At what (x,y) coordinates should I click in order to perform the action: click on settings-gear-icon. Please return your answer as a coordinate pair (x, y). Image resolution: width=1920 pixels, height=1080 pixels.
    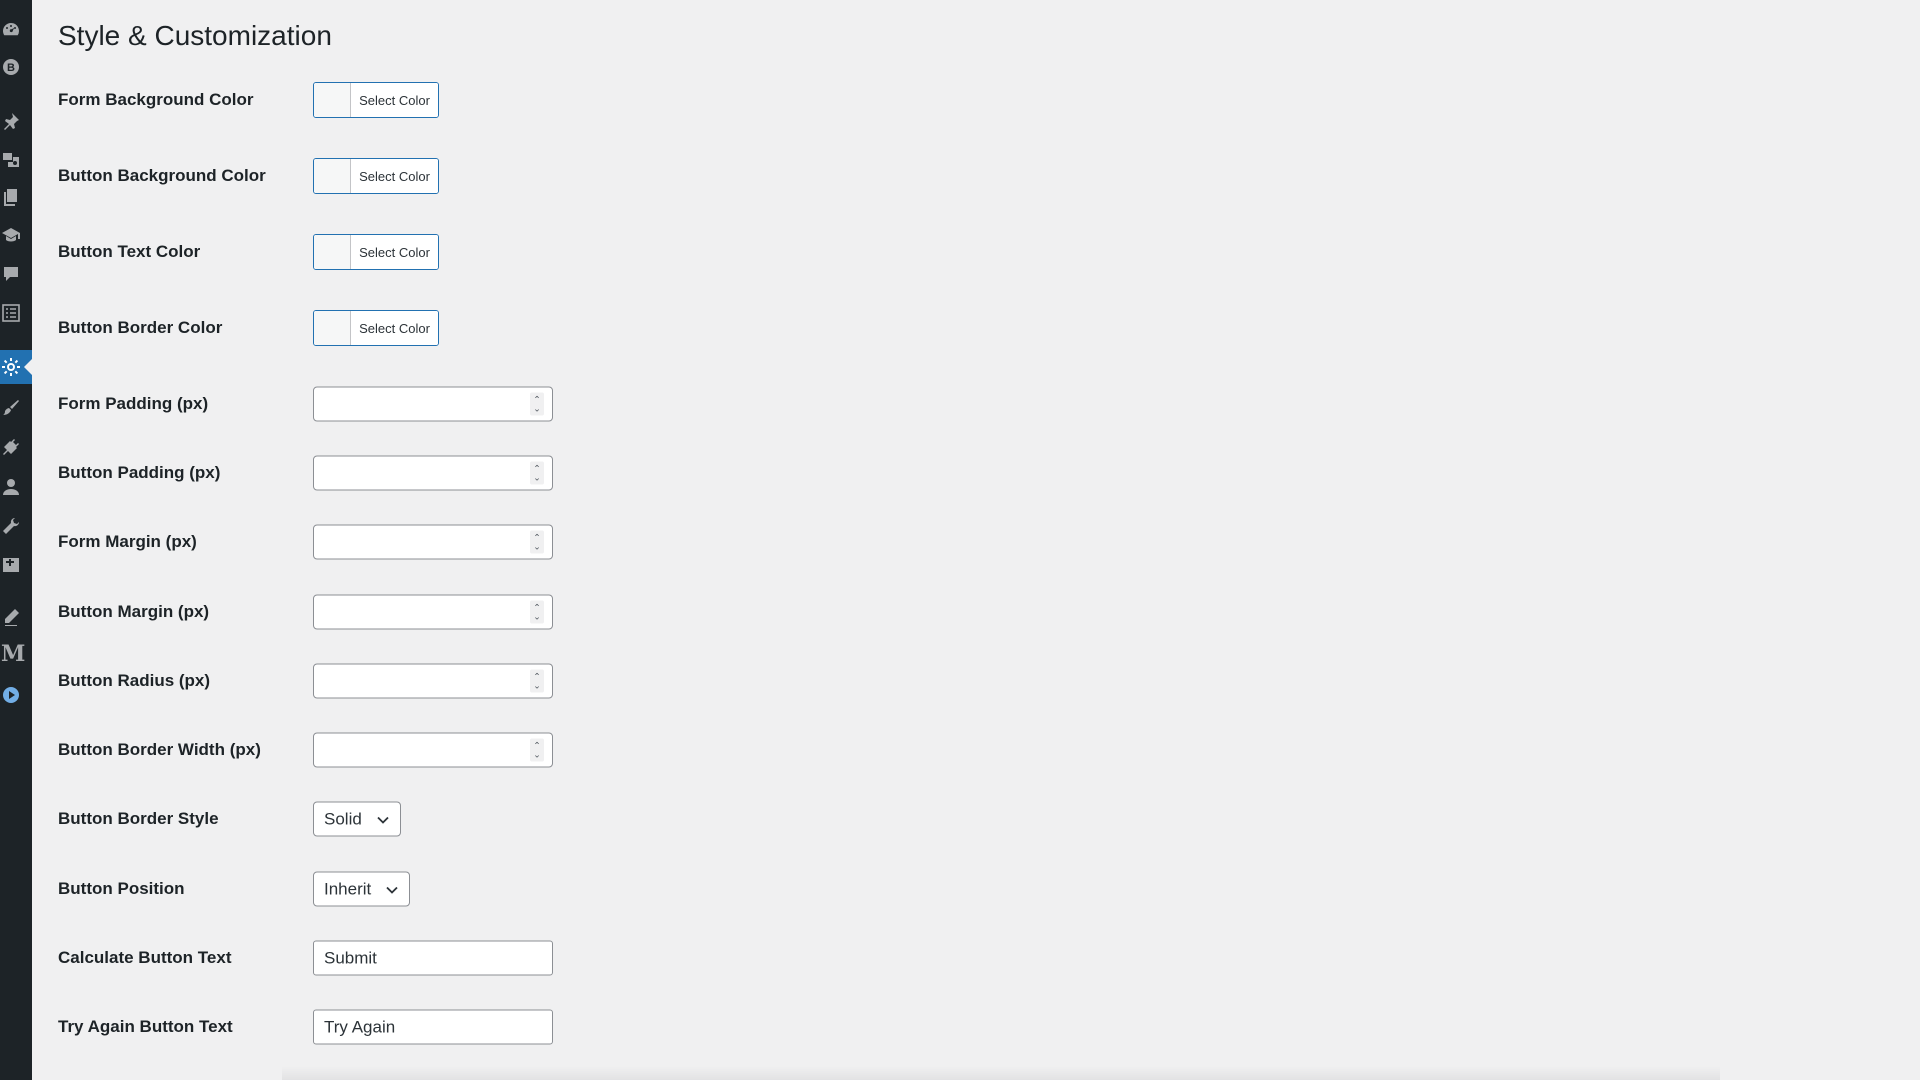
    Looking at the image, I should click on (16, 367).